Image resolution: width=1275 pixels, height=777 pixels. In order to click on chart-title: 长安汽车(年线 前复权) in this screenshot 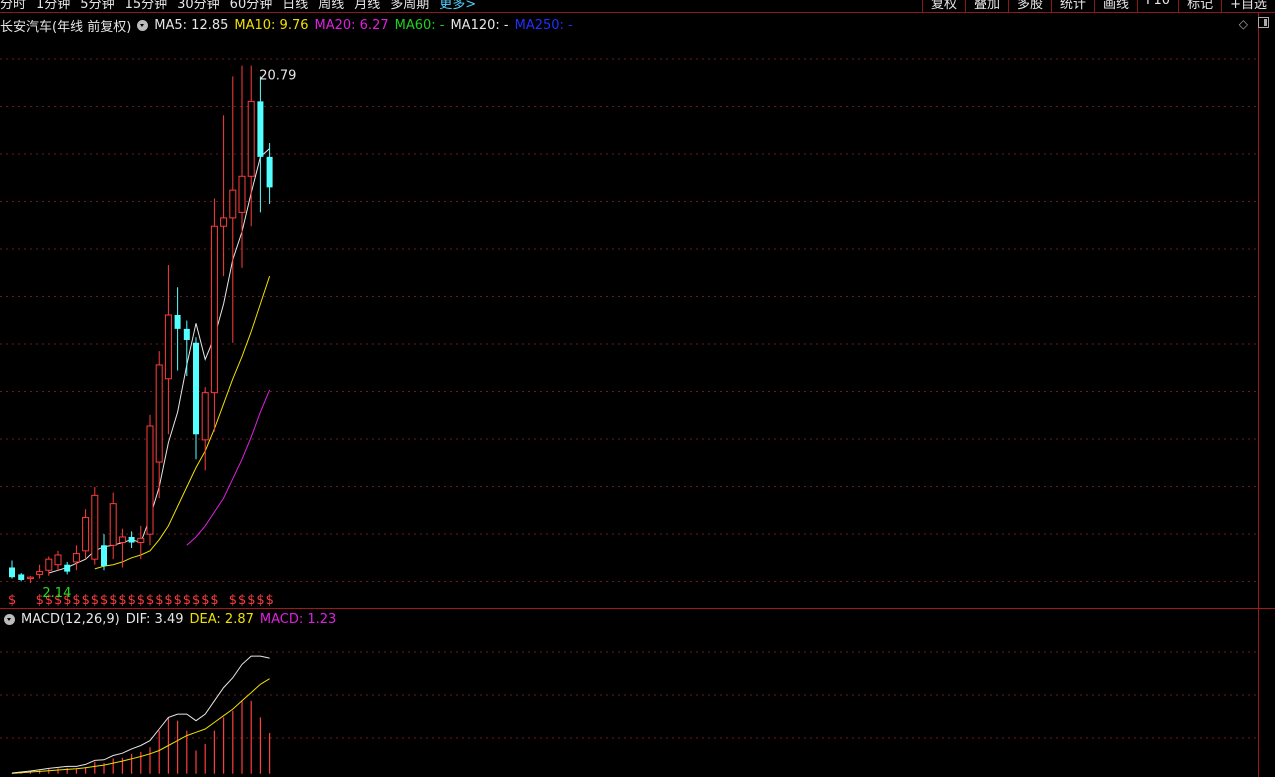, I will do `click(66, 27)`.